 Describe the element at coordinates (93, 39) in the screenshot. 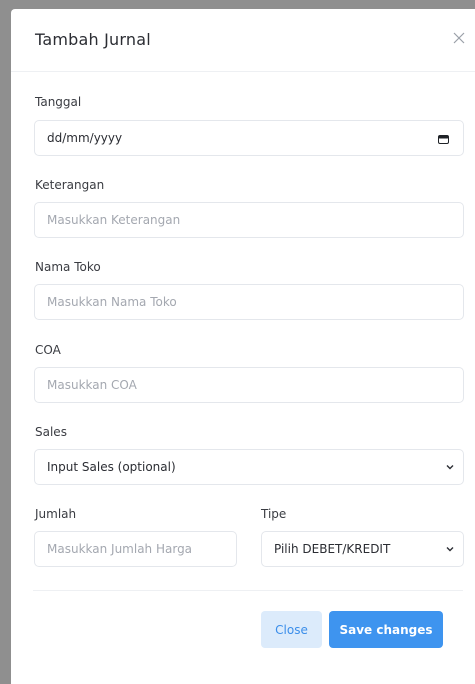

I see `modal-title: Tambah Jurnal` at that location.